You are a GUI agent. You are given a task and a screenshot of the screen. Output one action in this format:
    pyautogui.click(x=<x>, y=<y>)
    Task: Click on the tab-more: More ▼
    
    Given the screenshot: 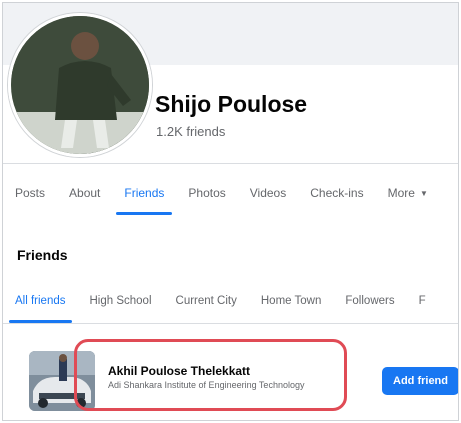 What is the action you would take?
    pyautogui.click(x=408, y=193)
    